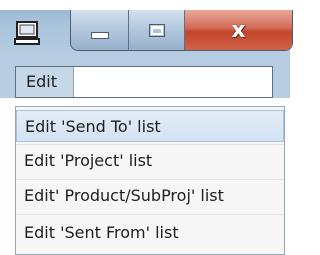 This screenshot has width=320, height=255. I want to click on caption-buttons: x, so click(181, 30).